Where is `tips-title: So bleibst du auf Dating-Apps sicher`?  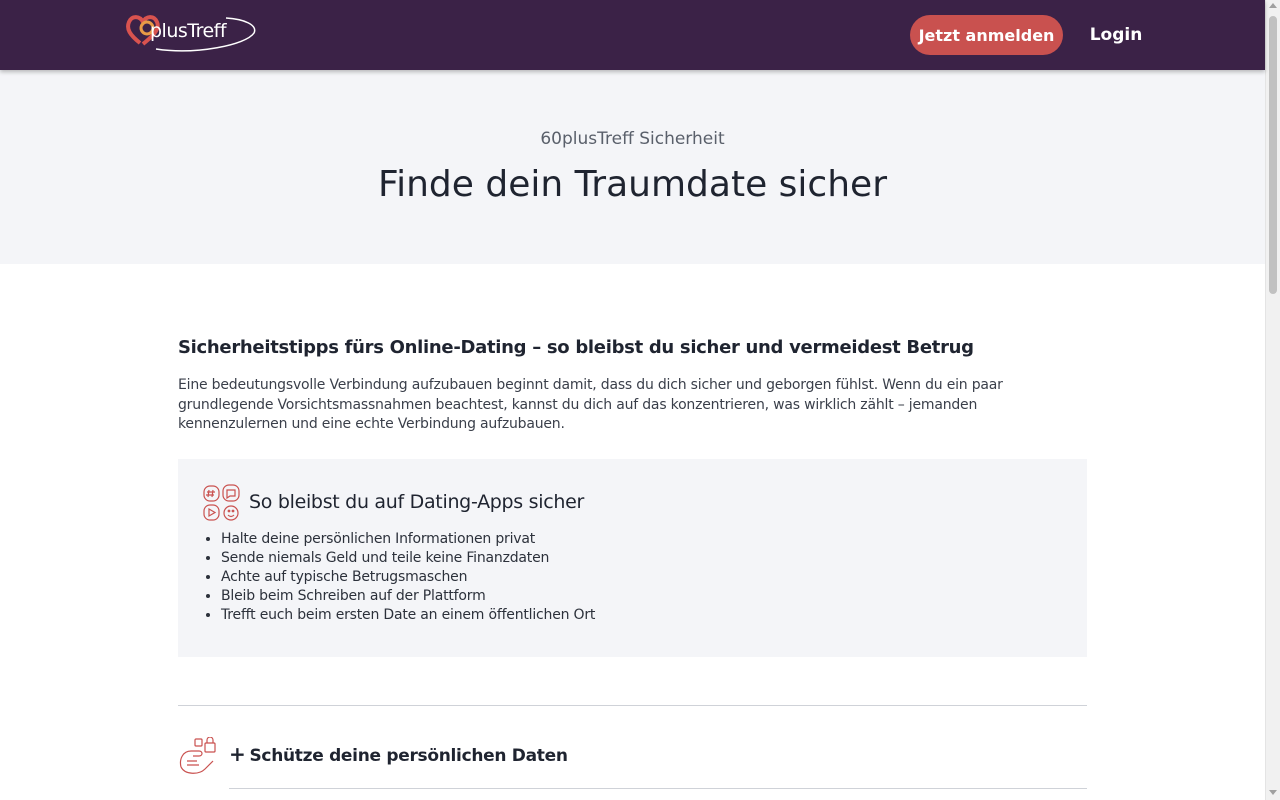
tips-title: So bleibst du auf Dating-Apps sicher is located at coordinates (417, 502).